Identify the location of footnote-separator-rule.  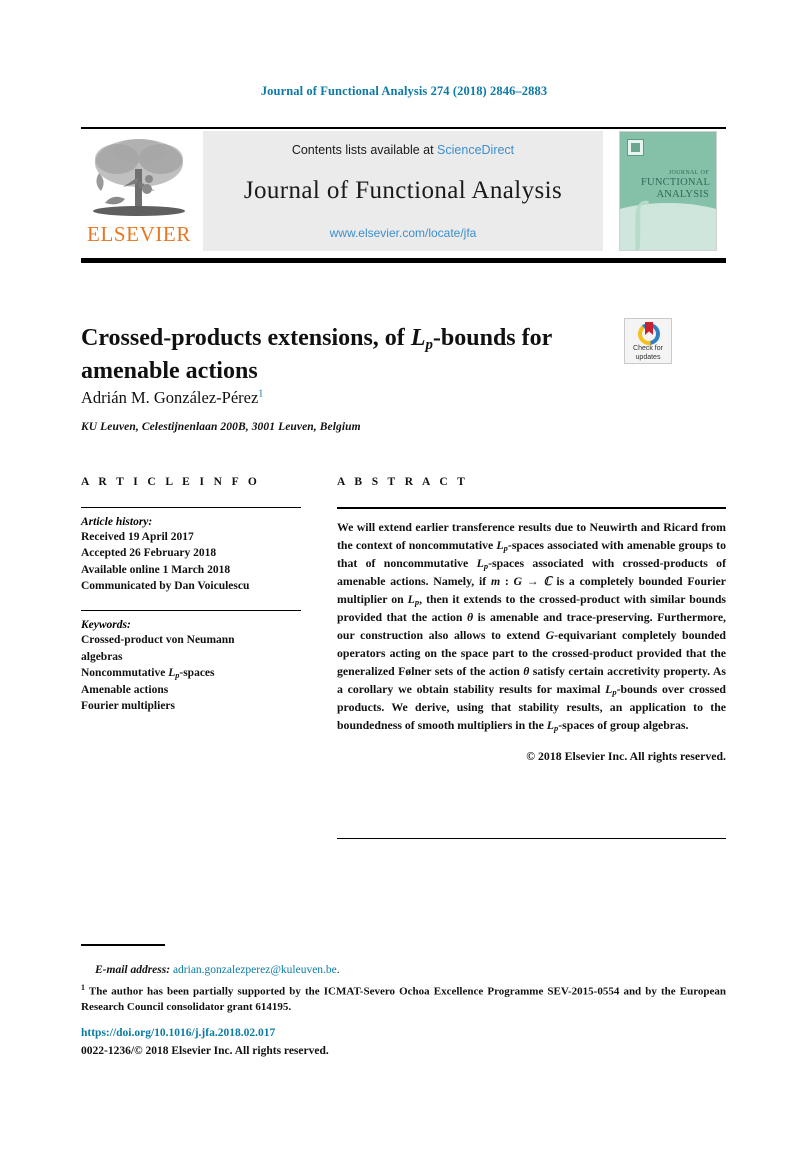
(123, 945).